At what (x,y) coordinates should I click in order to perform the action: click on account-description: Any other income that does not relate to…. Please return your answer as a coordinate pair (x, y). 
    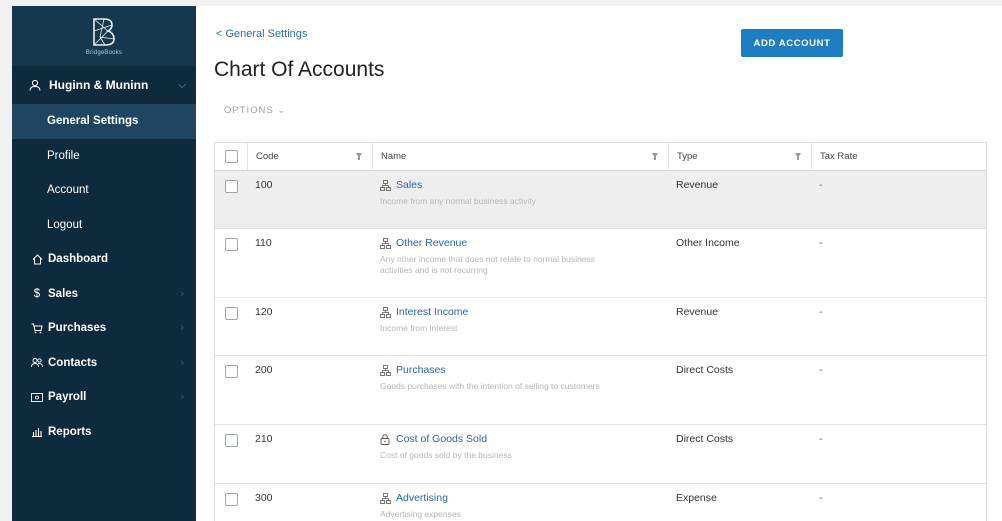
    Looking at the image, I should click on (487, 264).